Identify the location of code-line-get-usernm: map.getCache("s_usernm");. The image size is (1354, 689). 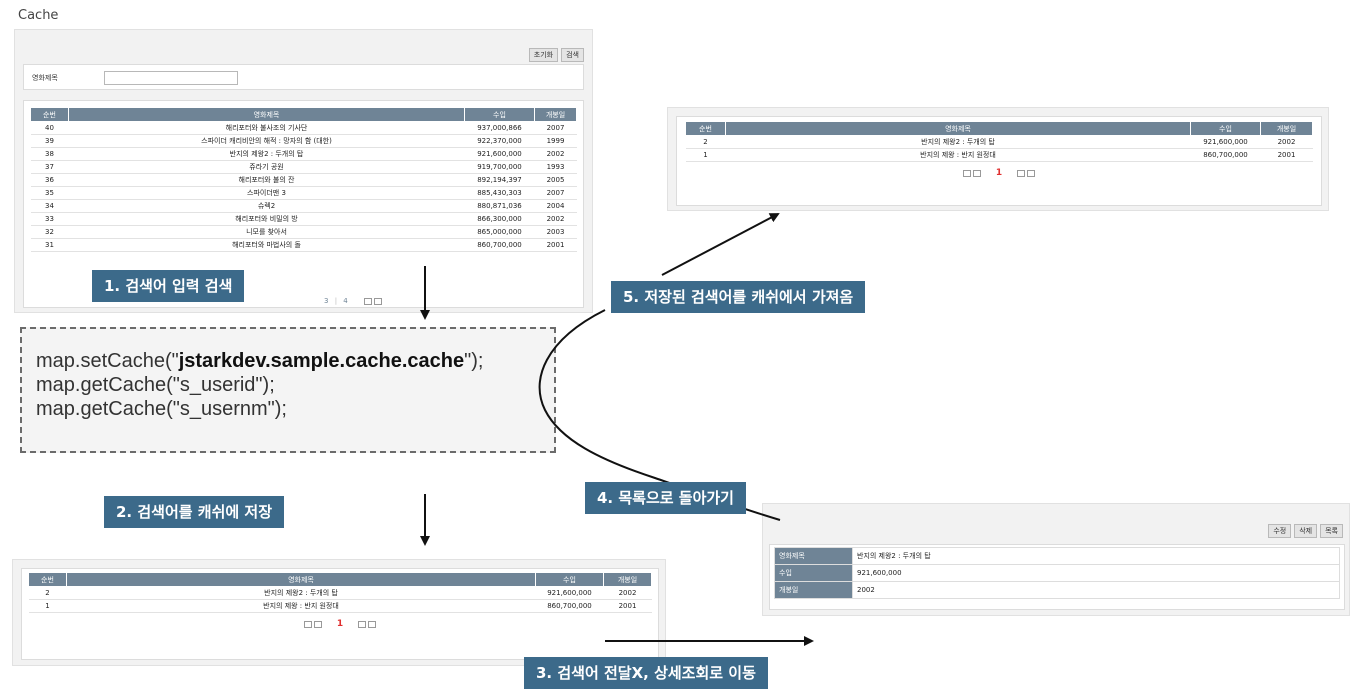
(161, 409).